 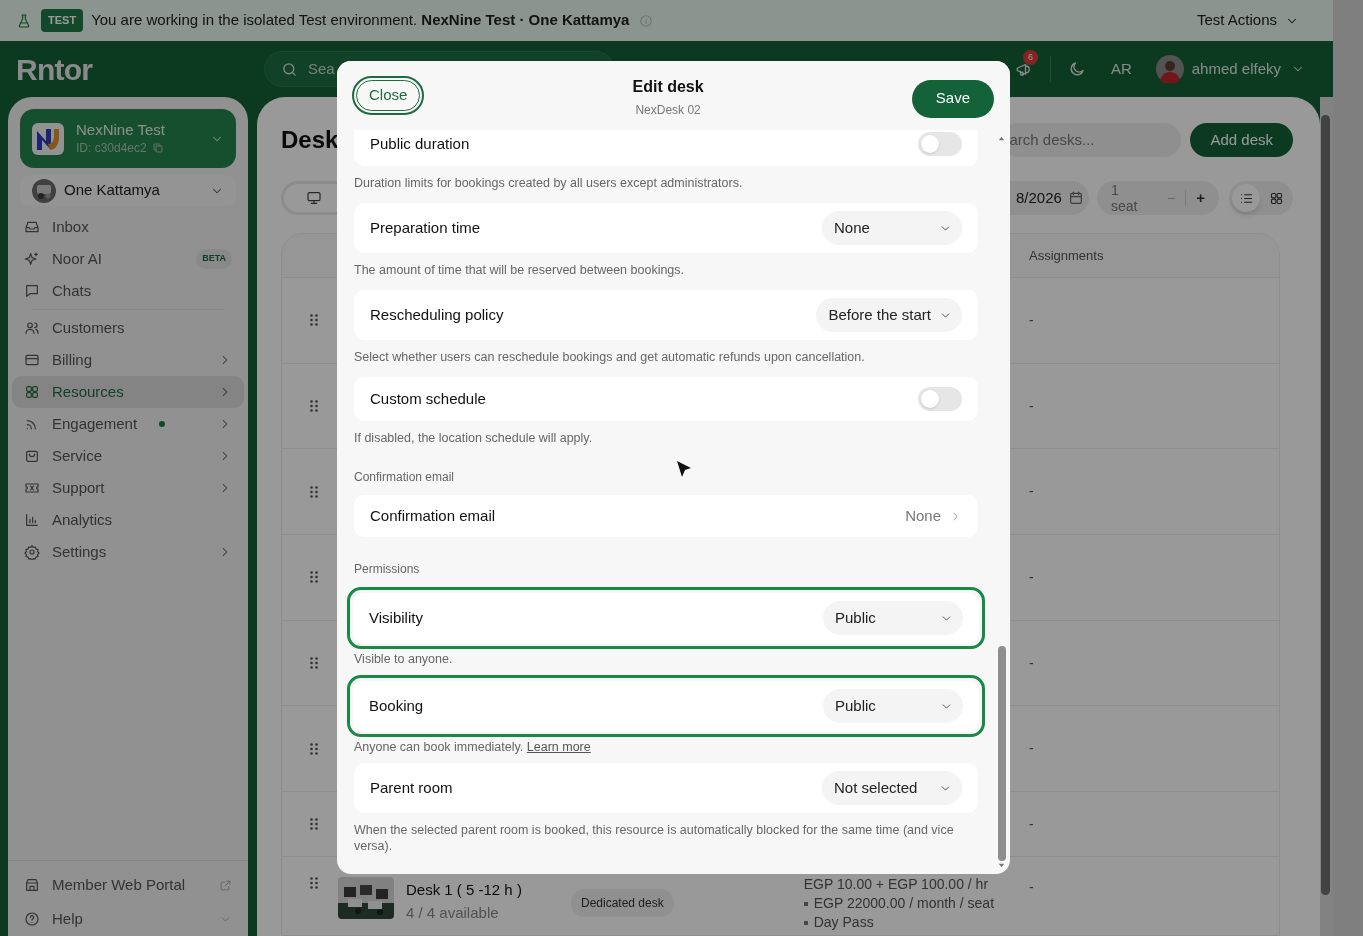 I want to click on page-scrollbar, so click(x=1325, y=505).